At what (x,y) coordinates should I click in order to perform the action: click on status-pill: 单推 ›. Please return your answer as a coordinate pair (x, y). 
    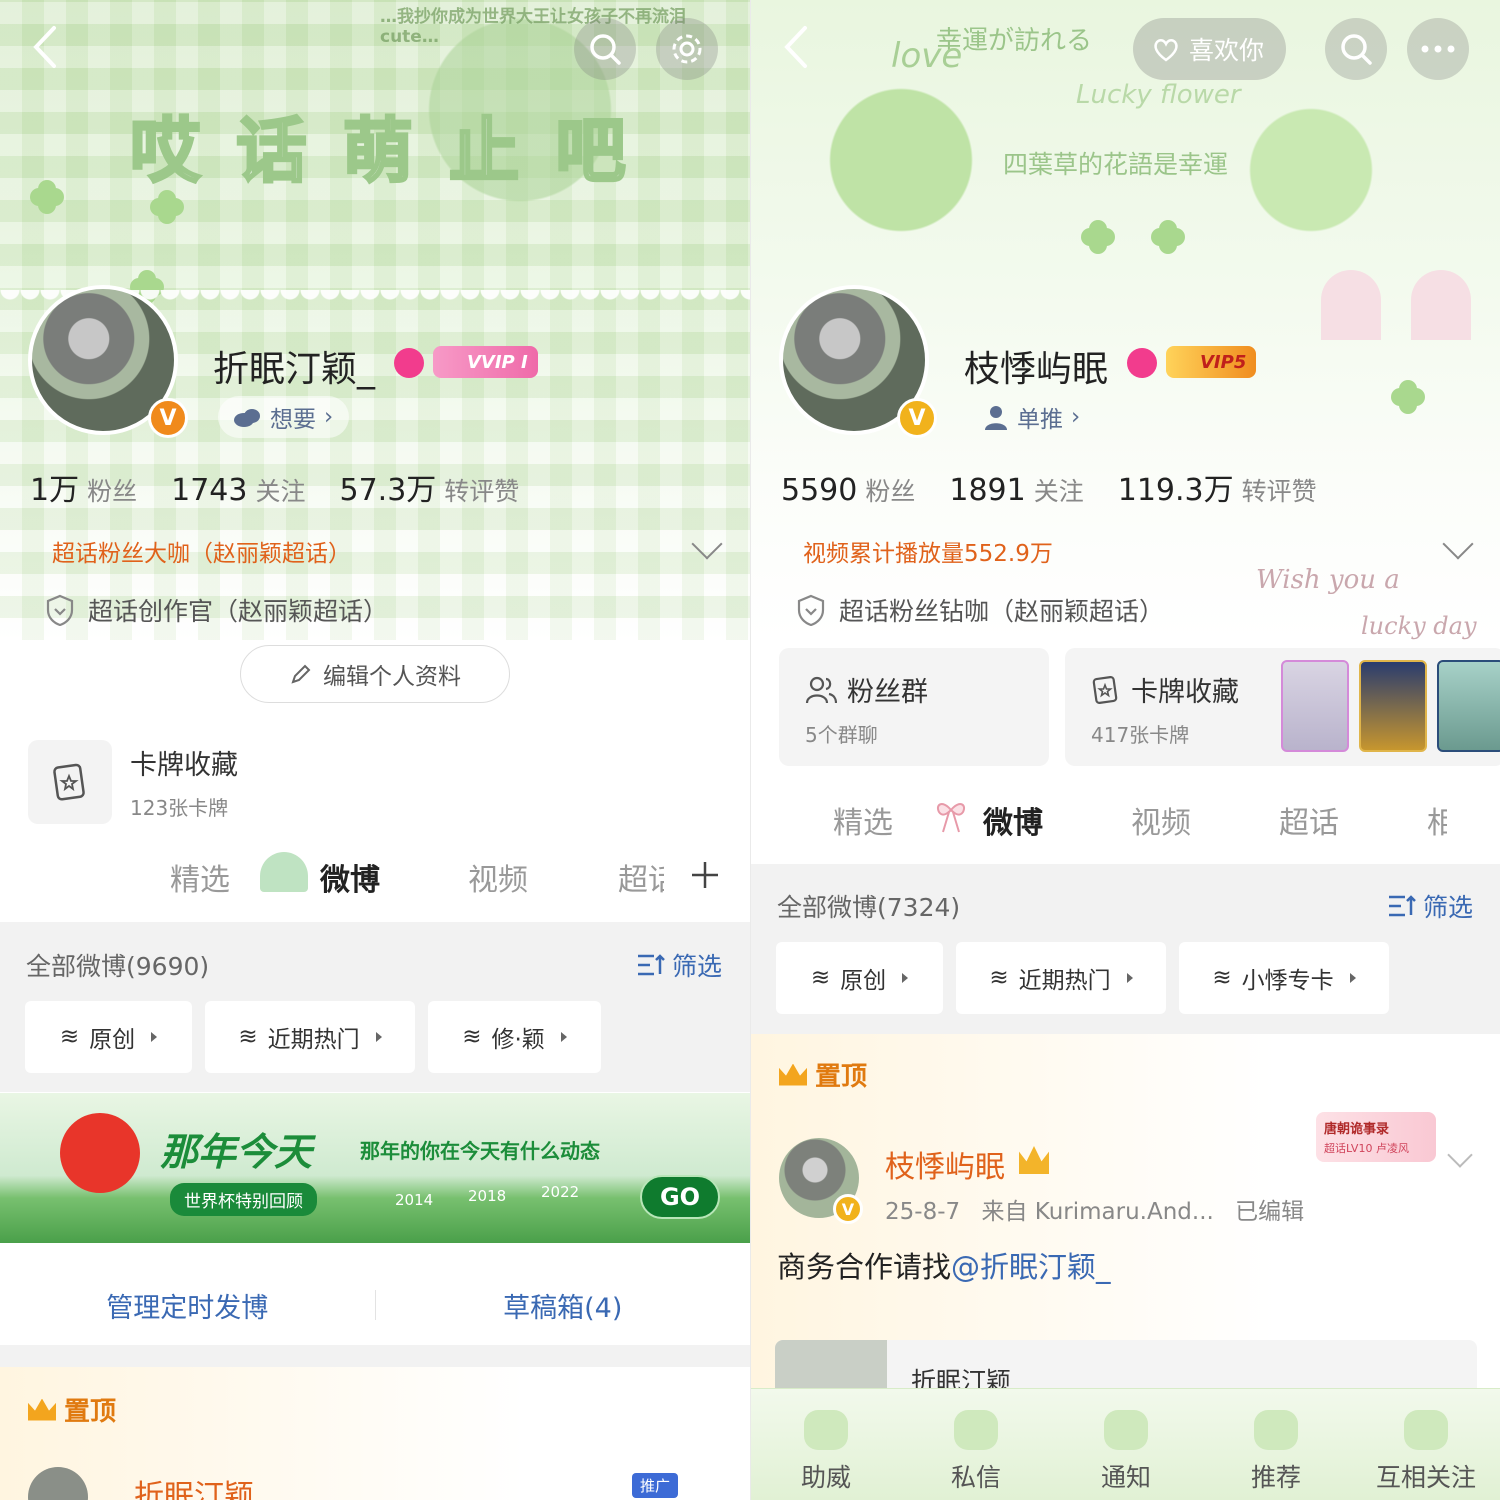
    Looking at the image, I should click on (1032, 417).